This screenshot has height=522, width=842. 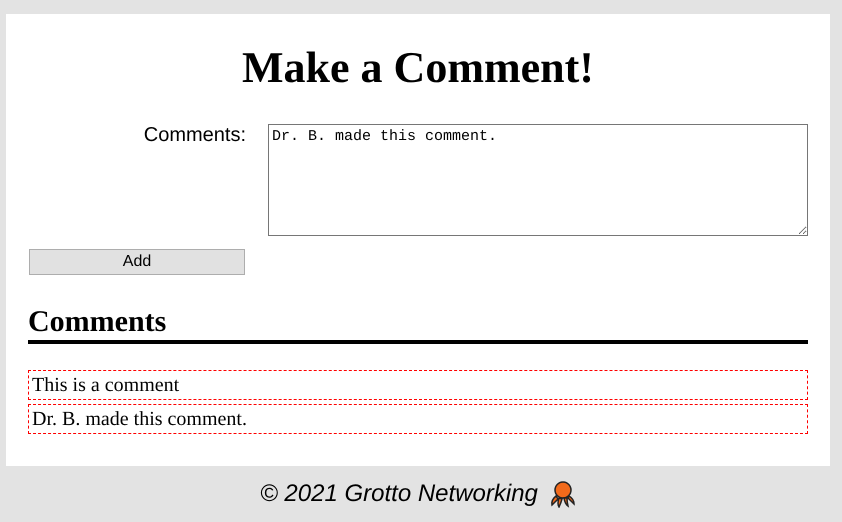 What do you see at coordinates (137, 262) in the screenshot?
I see `add-button: Add` at bounding box center [137, 262].